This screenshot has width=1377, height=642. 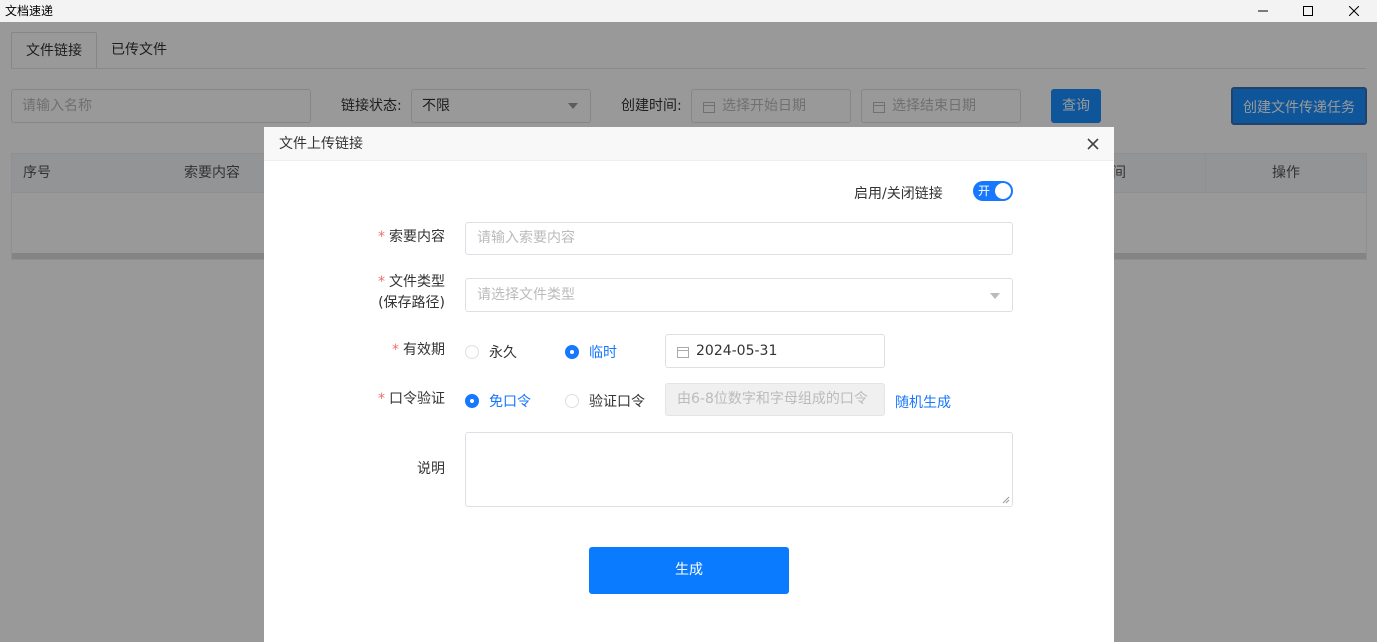 I want to click on minimize-icon, so click(x=1263, y=11).